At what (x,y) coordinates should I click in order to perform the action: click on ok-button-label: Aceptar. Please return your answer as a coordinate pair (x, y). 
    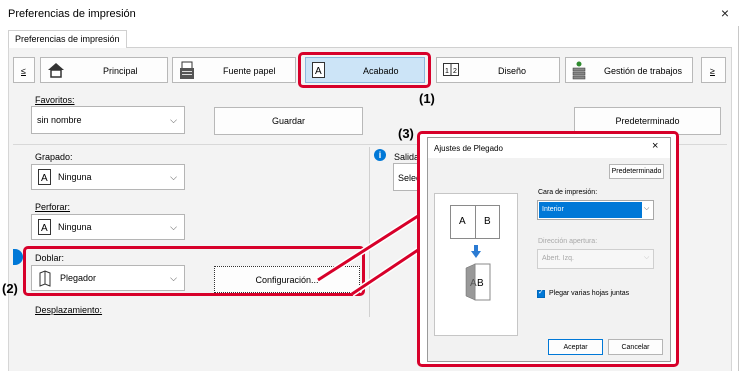
    Looking at the image, I should click on (575, 347).